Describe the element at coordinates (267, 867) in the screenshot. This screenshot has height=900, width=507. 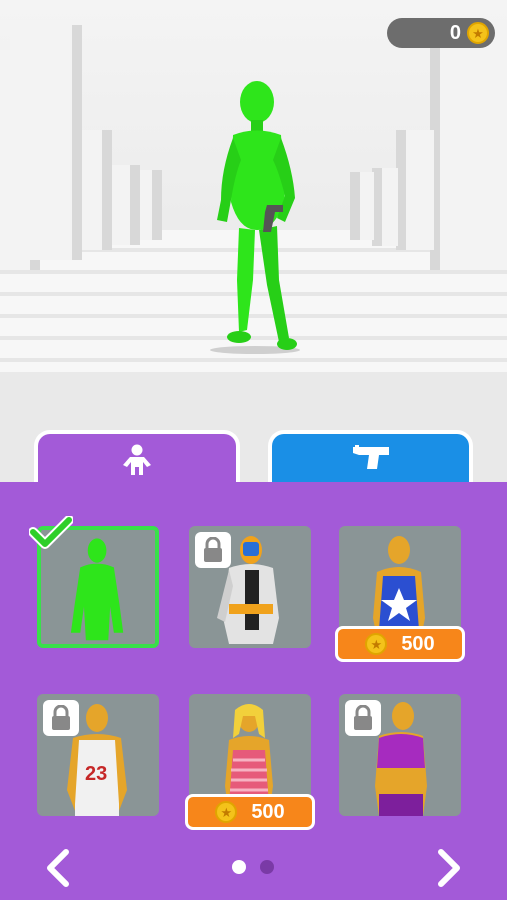
I see `page-dot` at that location.